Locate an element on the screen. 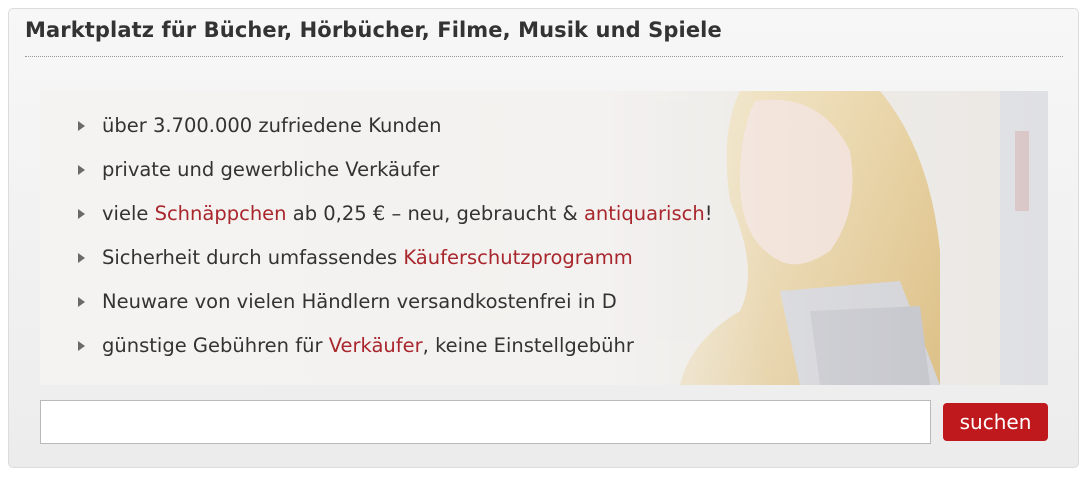 The image size is (1088, 477). title-divider is located at coordinates (544, 56).